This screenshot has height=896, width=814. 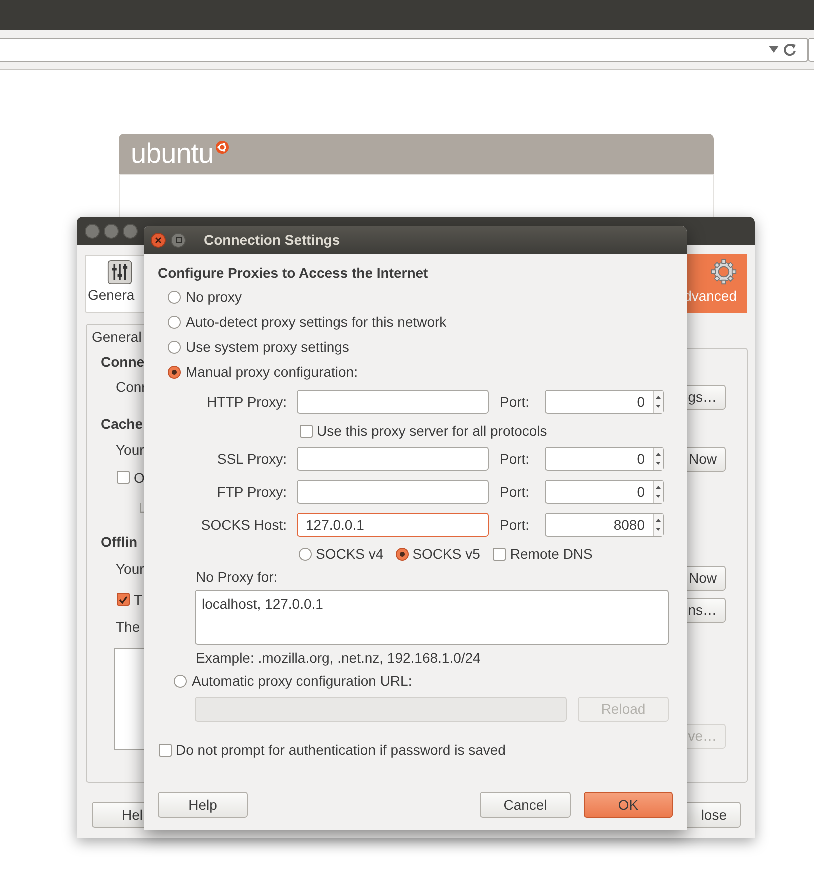 What do you see at coordinates (604, 525) in the screenshot?
I see `port-spin-field: 8080` at bounding box center [604, 525].